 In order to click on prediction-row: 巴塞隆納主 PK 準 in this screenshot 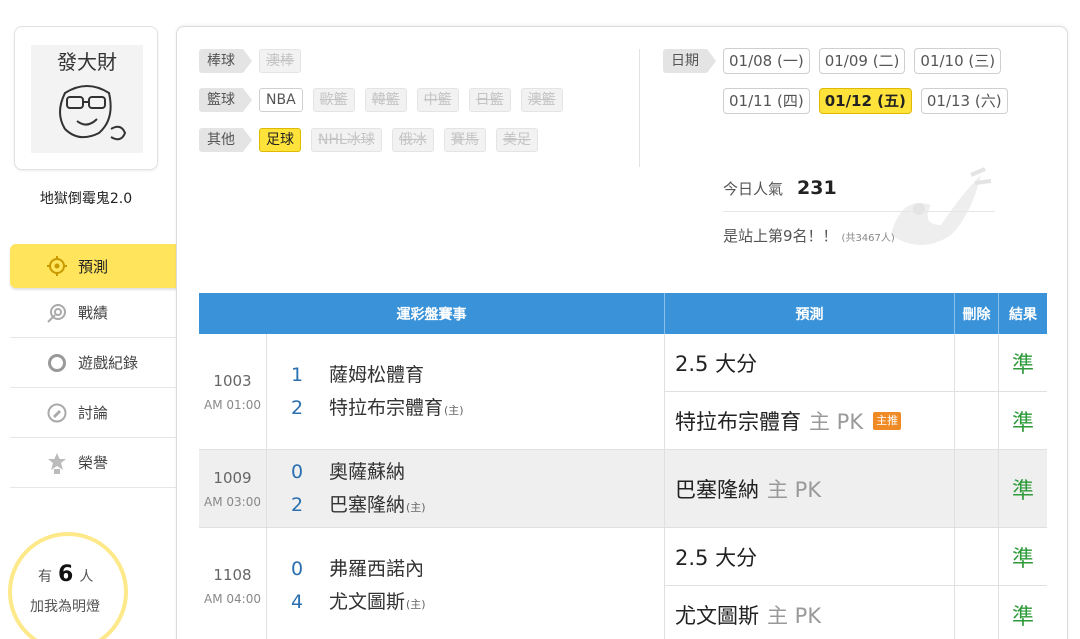, I will do `click(856, 488)`.